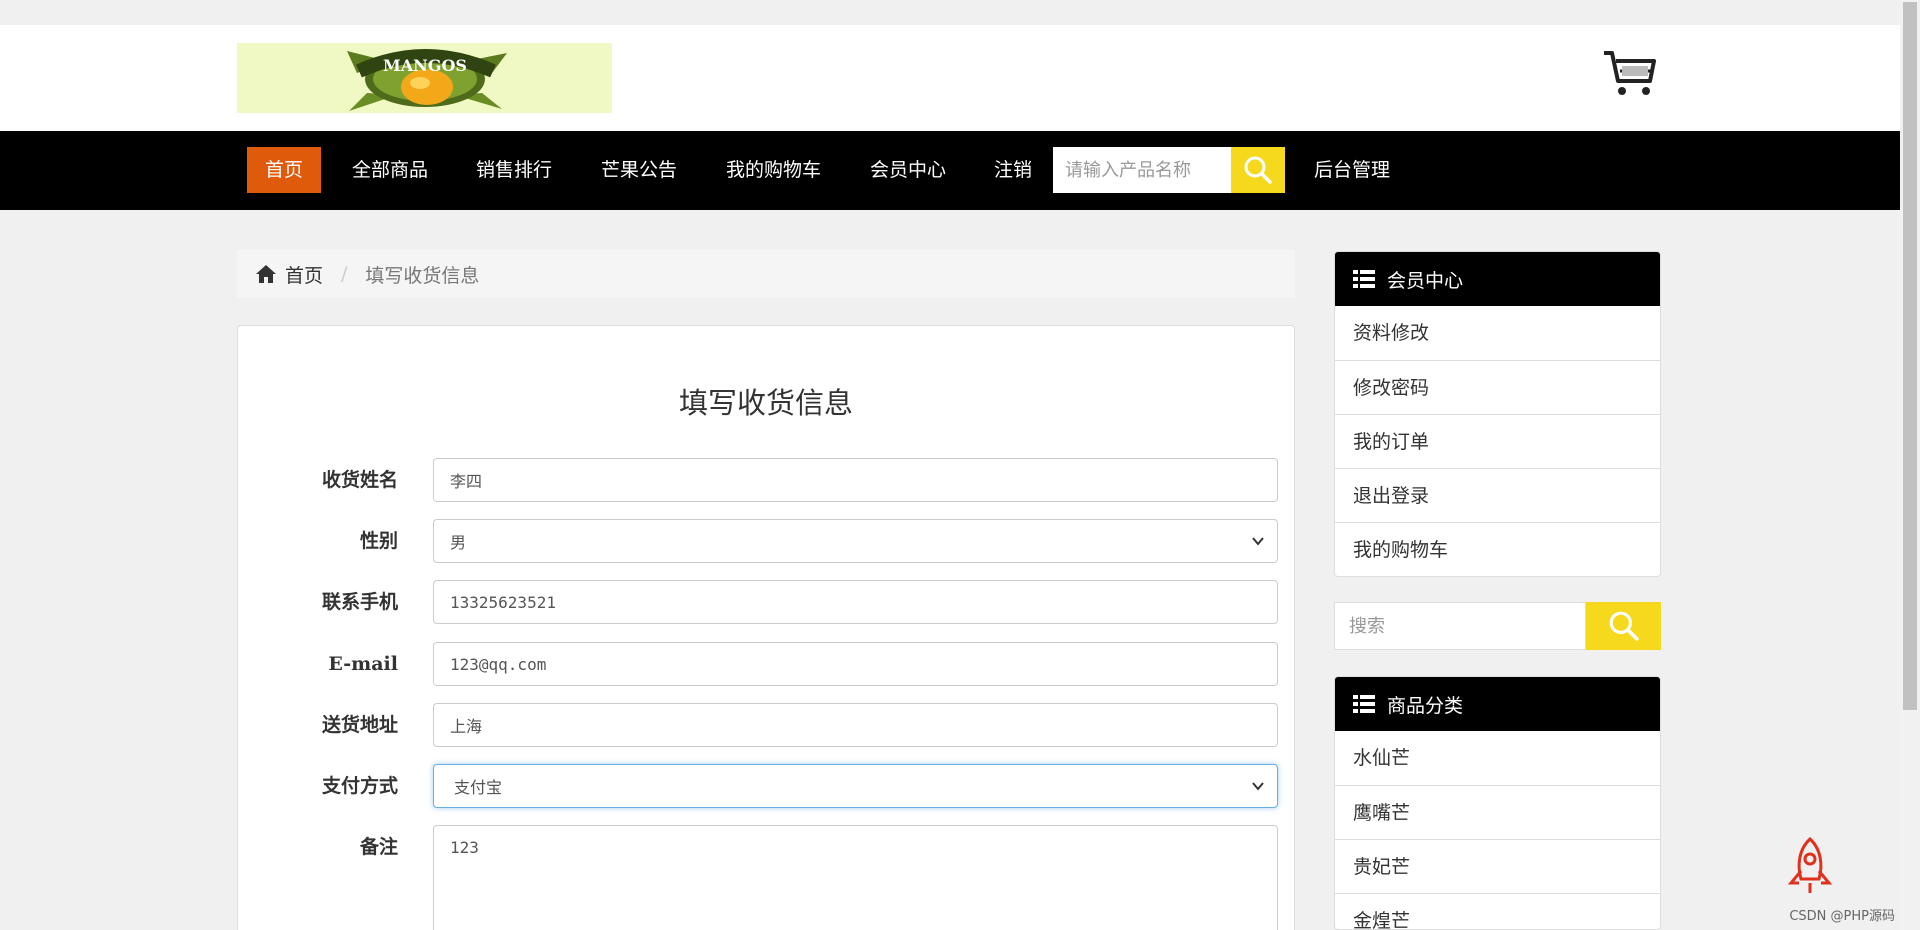  I want to click on field-label-address: 送货地址, so click(359, 725).